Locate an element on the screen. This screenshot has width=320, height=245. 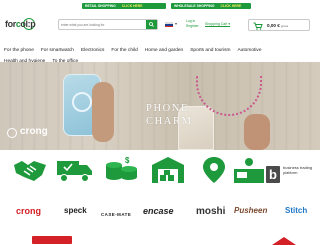
logo-text: forcol:p is located at coordinates (20, 24).